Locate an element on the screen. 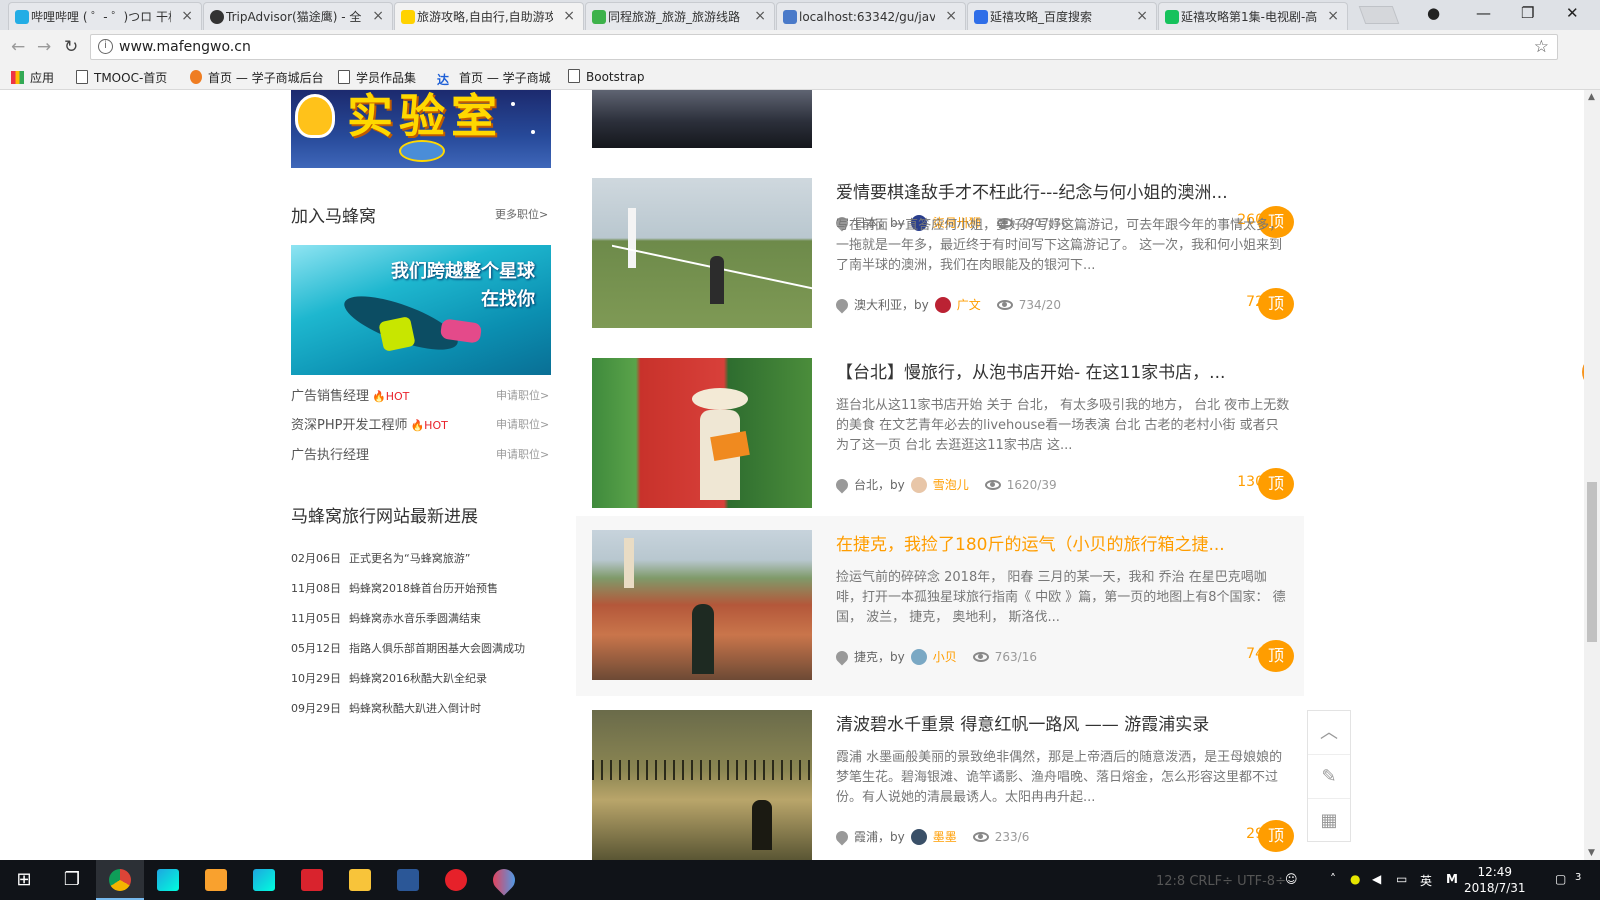 The width and height of the screenshot is (1600, 900). travelogue-item: 日本， by 柒月卅狮 2907/56 260 顶 is located at coordinates (940, 164).